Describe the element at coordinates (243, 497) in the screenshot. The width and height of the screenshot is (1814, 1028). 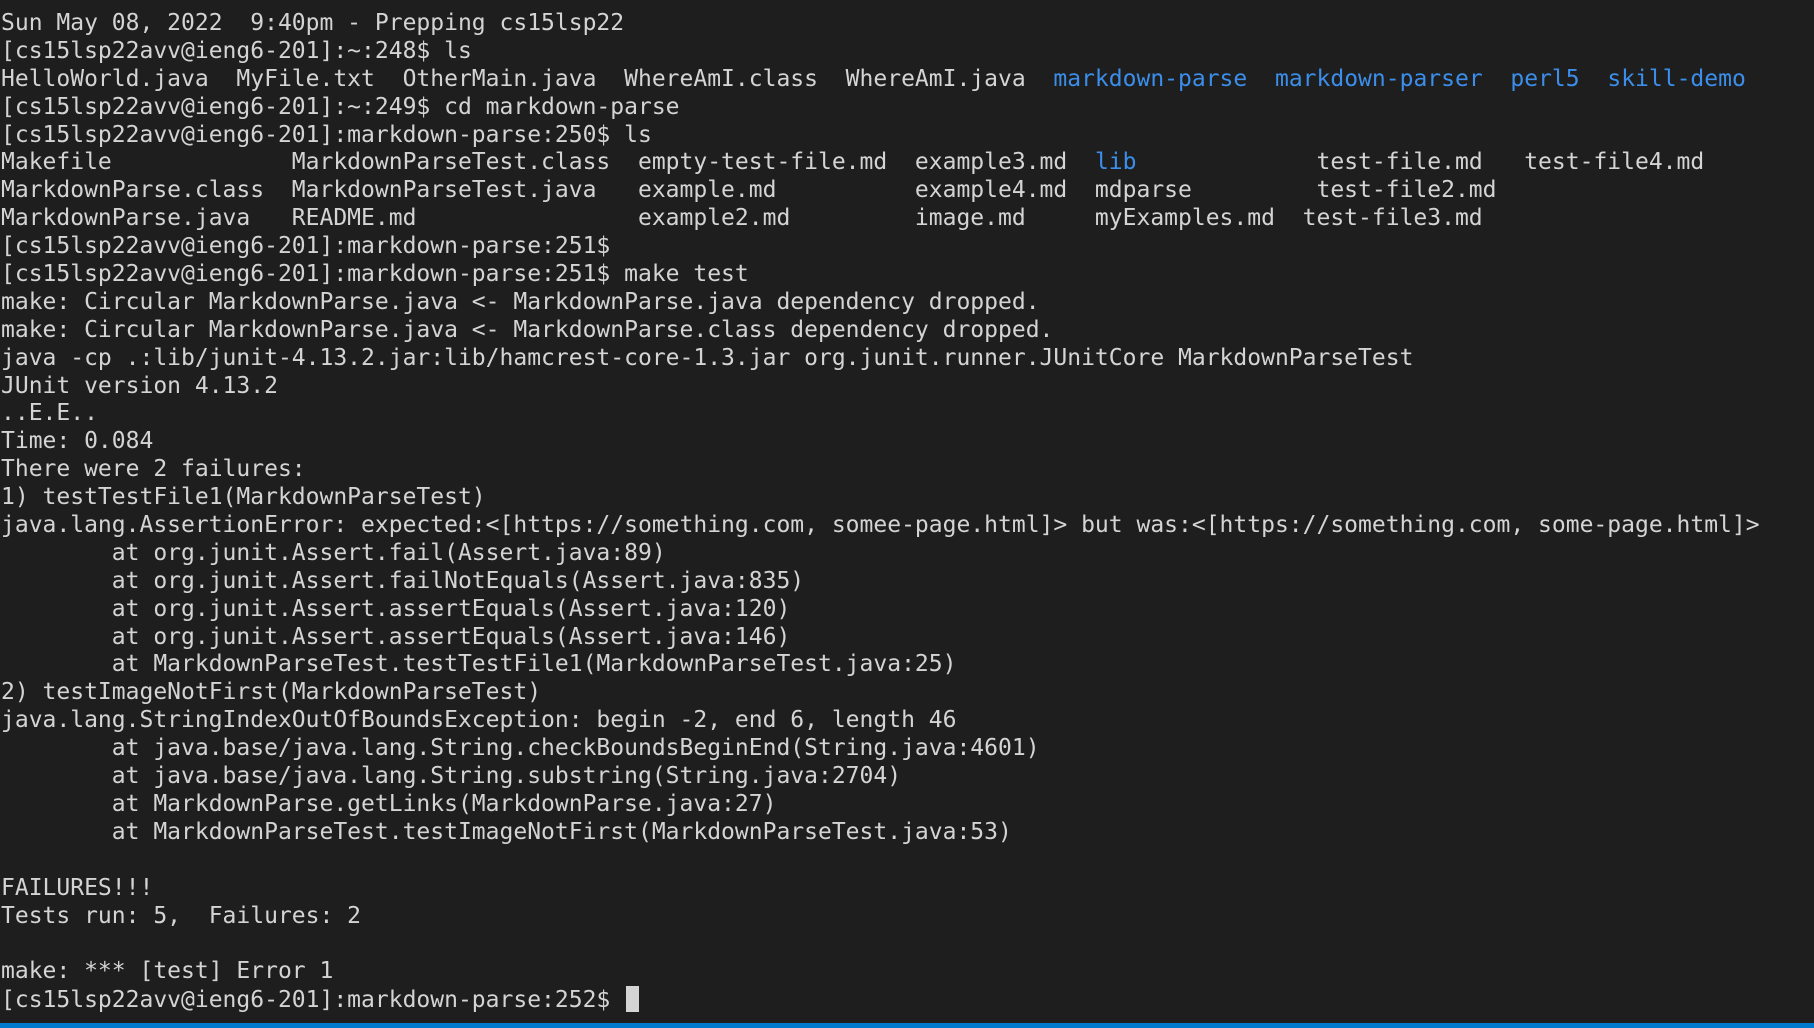
I see `terminal-text: 1) testTestFile1(MarkdownParseTest)` at that location.